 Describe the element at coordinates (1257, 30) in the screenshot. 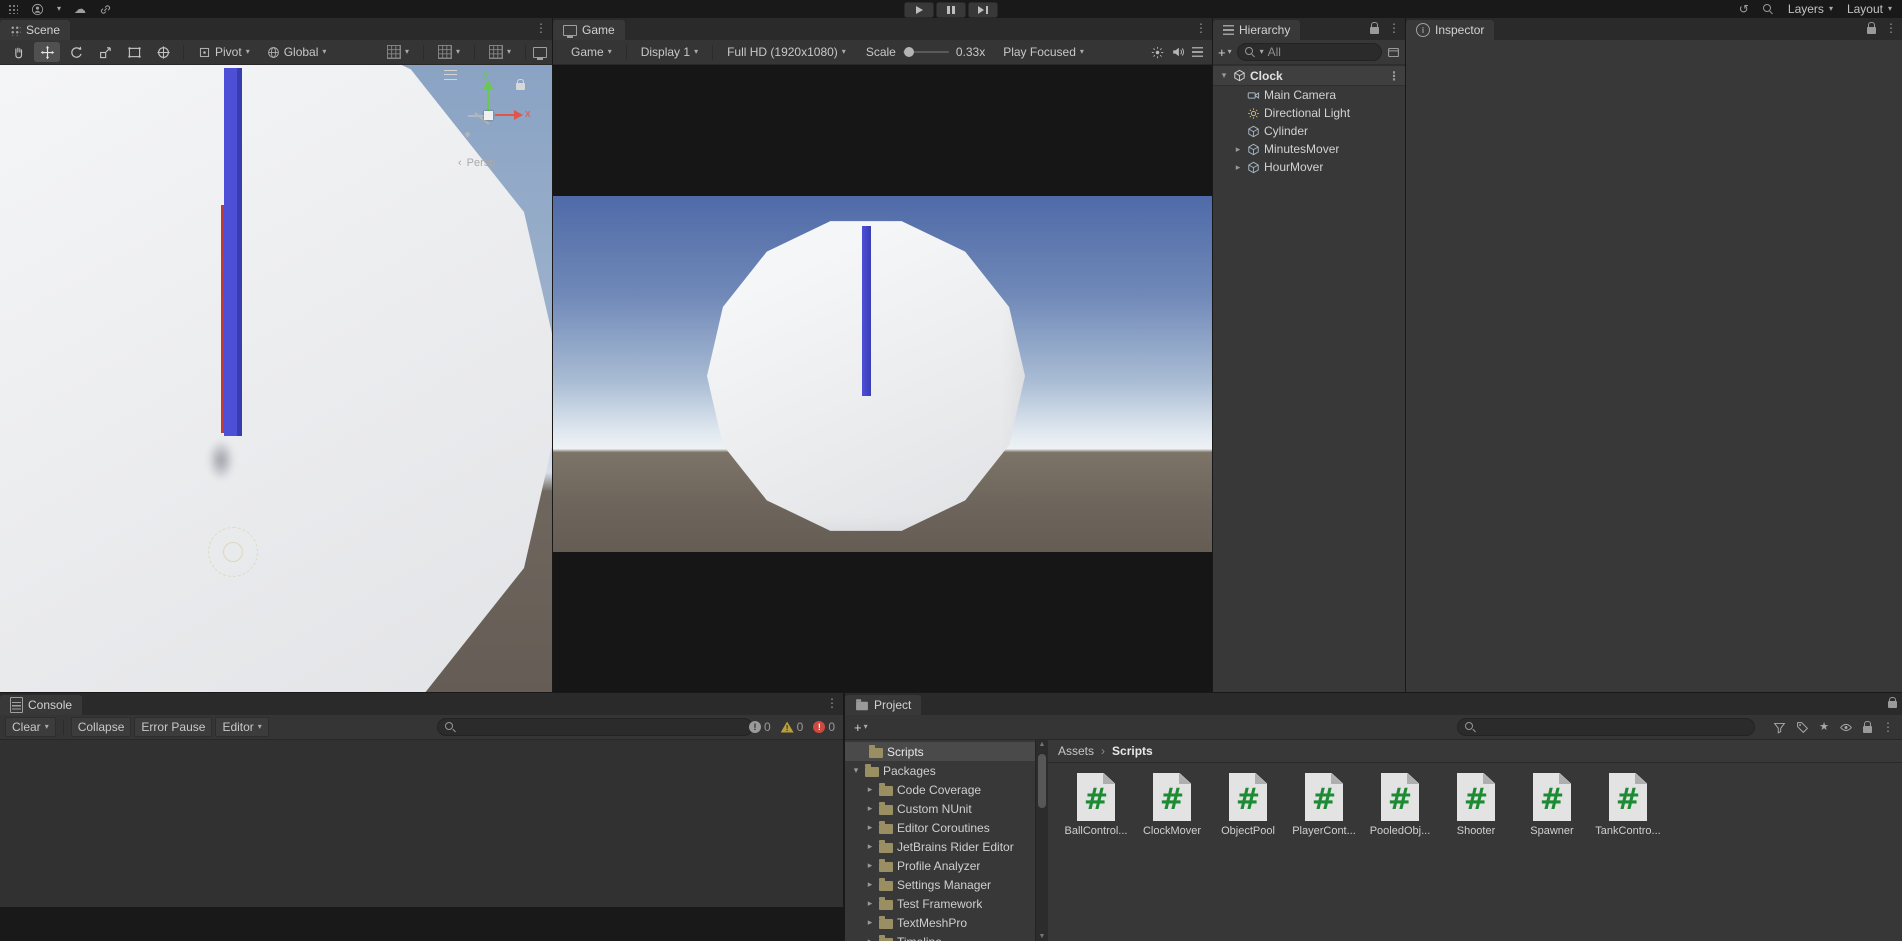

I see `tab-hierarchy: Hierarchy` at that location.